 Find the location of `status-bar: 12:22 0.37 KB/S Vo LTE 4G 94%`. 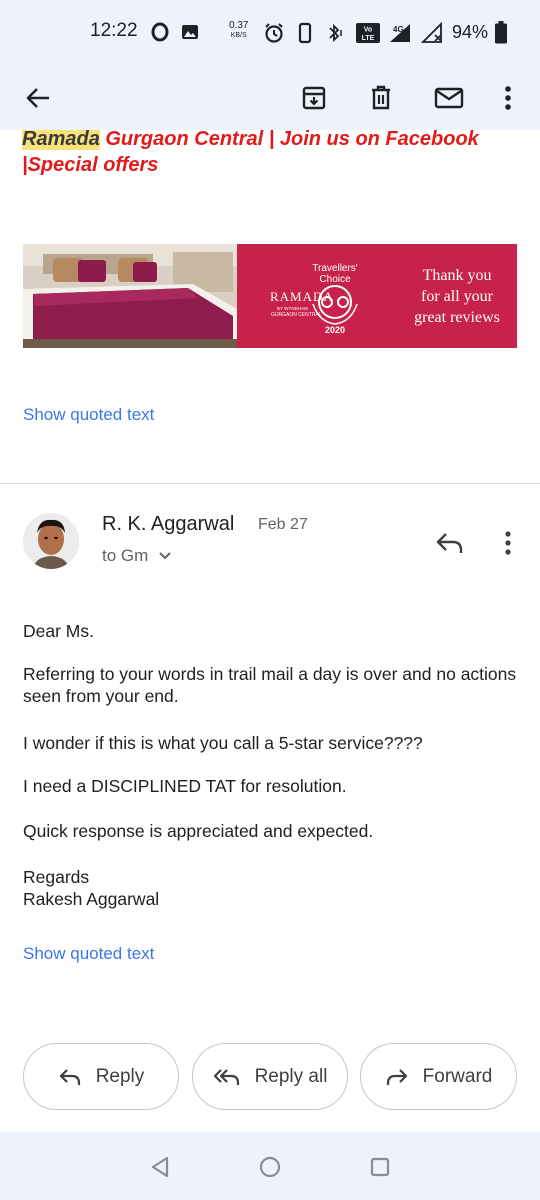

status-bar: 12:22 0.37 KB/S Vo LTE 4G 94% is located at coordinates (270, 33).